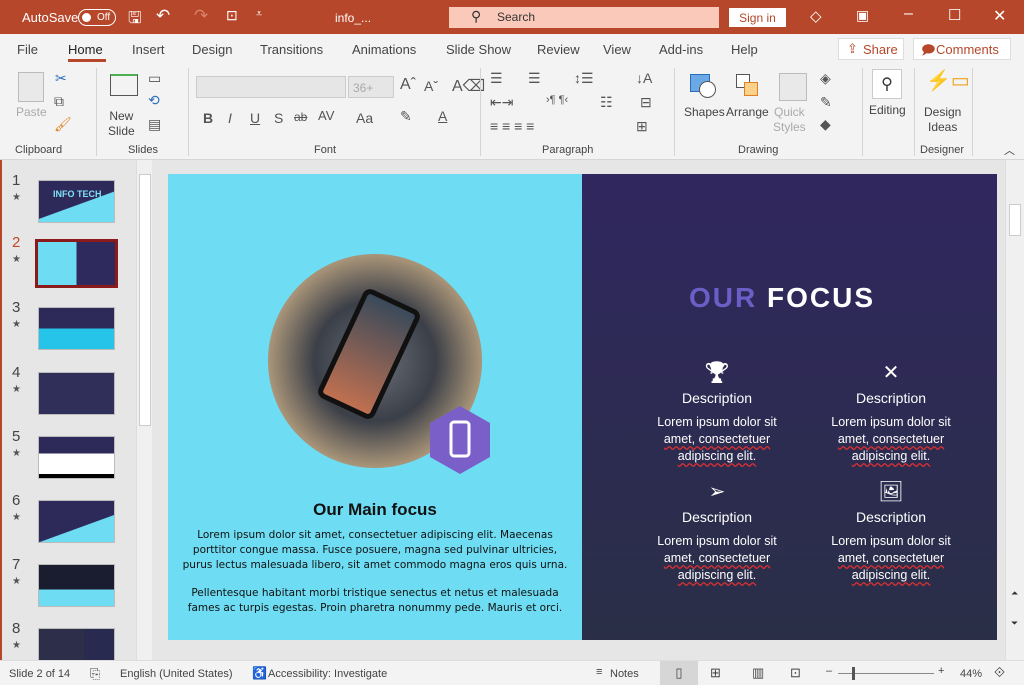 This screenshot has width=1024, height=685. I want to click on autosave-toggle: Off, so click(97, 17).